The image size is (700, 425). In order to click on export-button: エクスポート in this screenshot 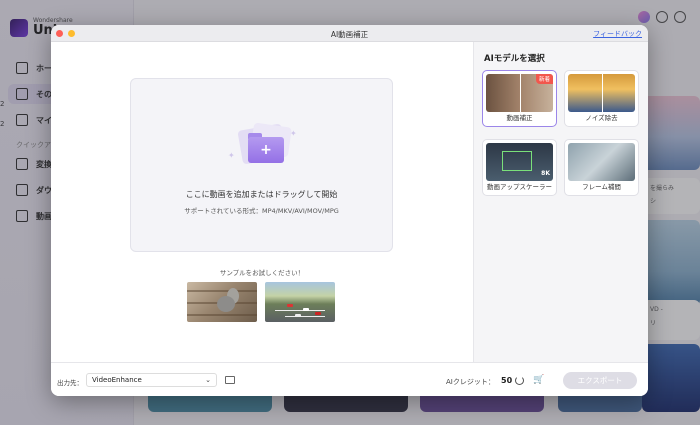, I will do `click(600, 380)`.